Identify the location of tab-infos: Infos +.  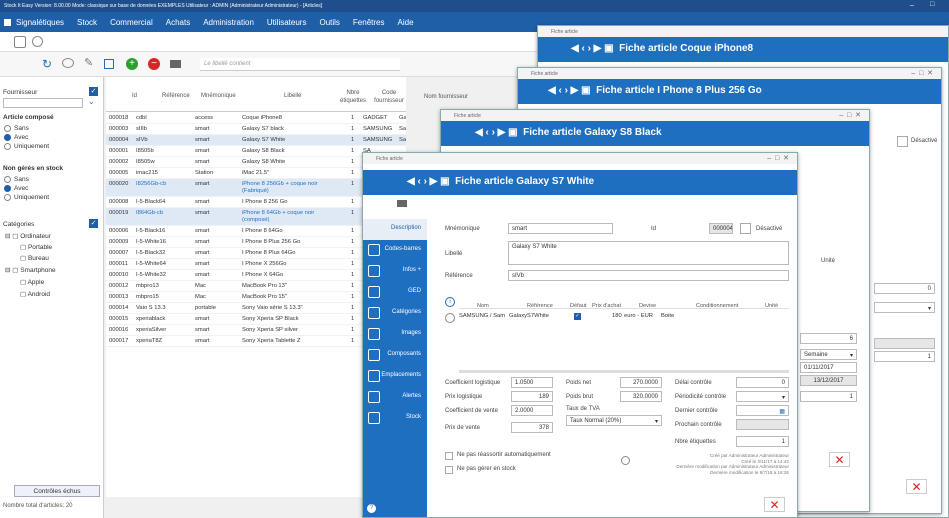
(395, 271).